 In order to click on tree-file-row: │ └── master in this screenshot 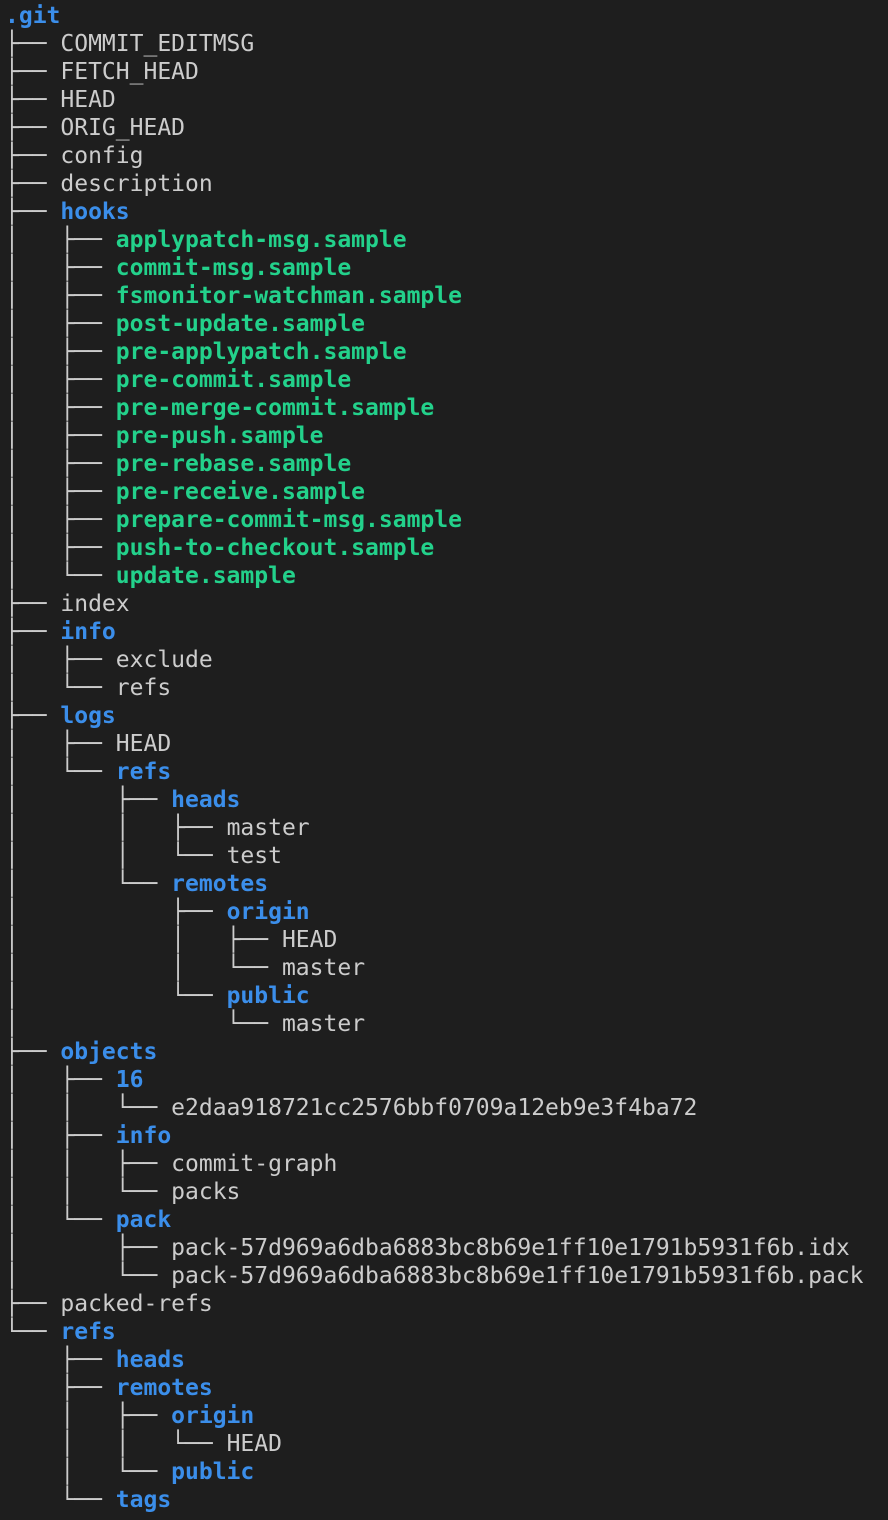, I will do `click(434, 1024)`.